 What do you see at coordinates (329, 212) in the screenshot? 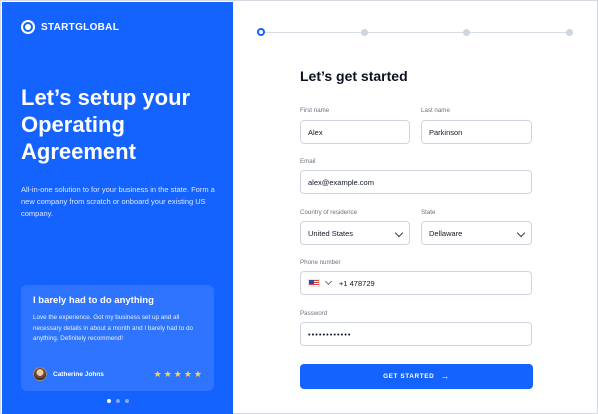
I see `country-label: Country of residence` at bounding box center [329, 212].